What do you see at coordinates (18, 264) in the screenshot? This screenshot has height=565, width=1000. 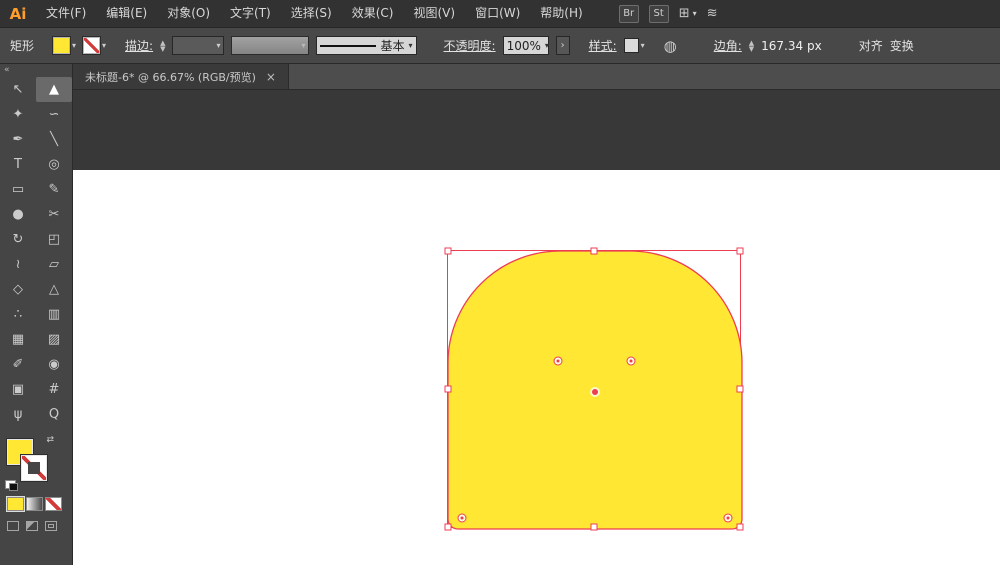 I see `width-tool: ≀` at bounding box center [18, 264].